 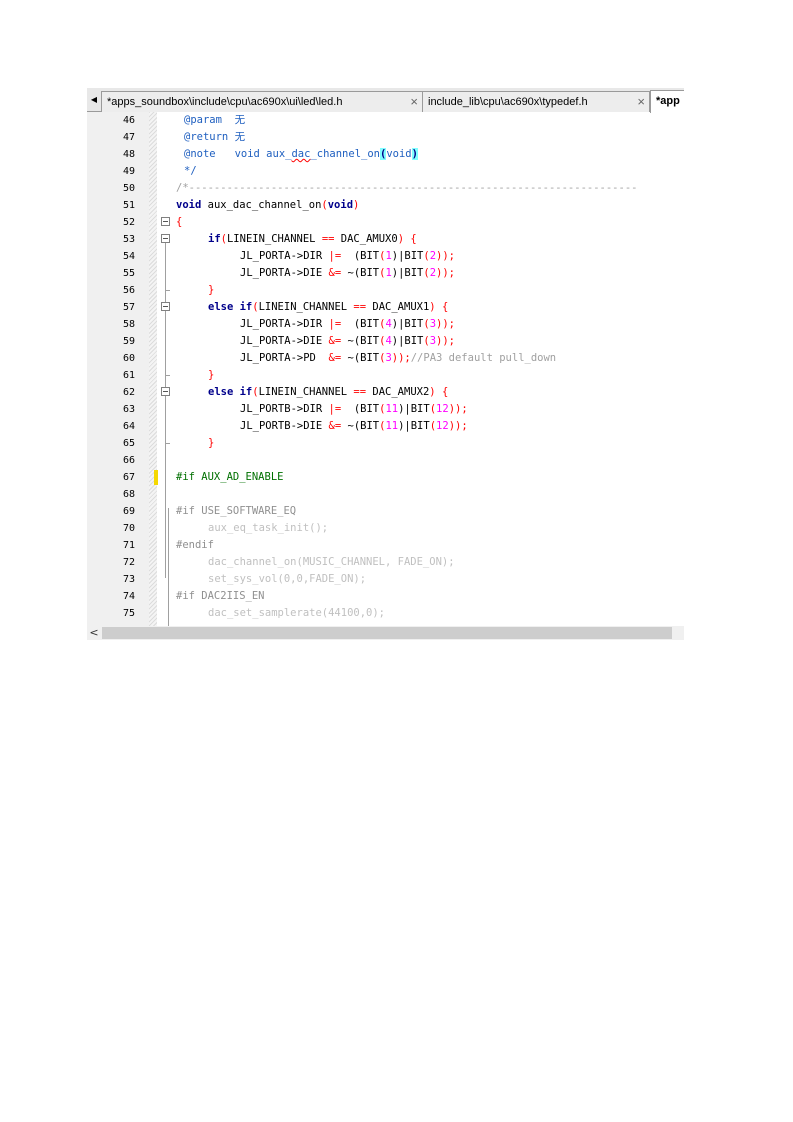 I want to click on line-number: 59, so click(x=128, y=341).